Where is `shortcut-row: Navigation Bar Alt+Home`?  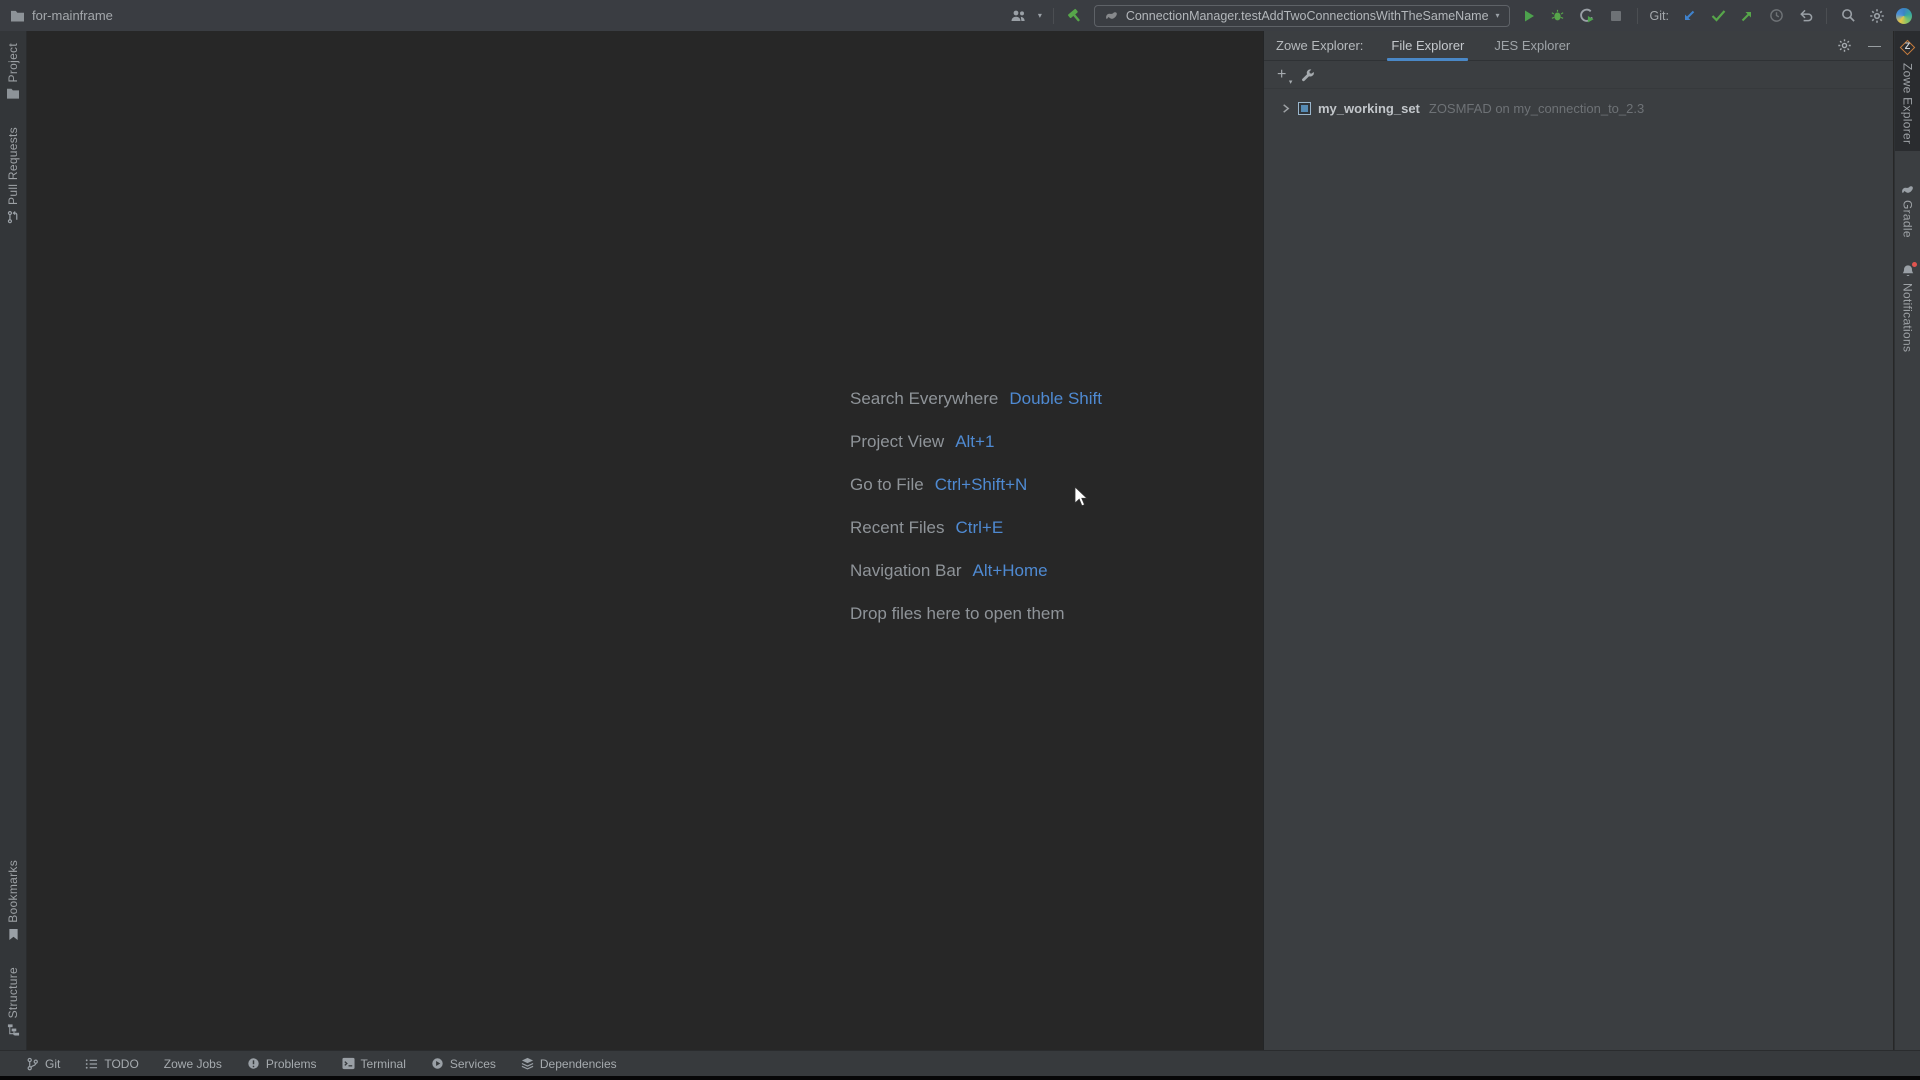 shortcut-row: Navigation Bar Alt+Home is located at coordinates (976, 570).